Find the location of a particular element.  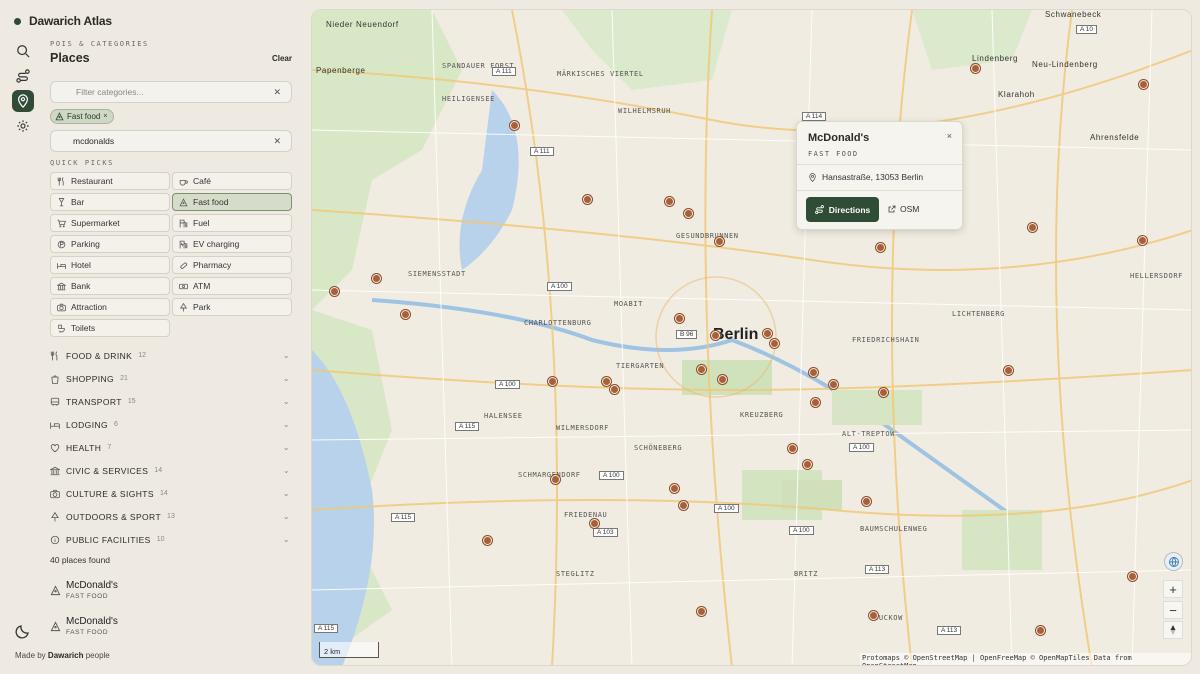

quick-pick-bar: Bar is located at coordinates (110, 202).